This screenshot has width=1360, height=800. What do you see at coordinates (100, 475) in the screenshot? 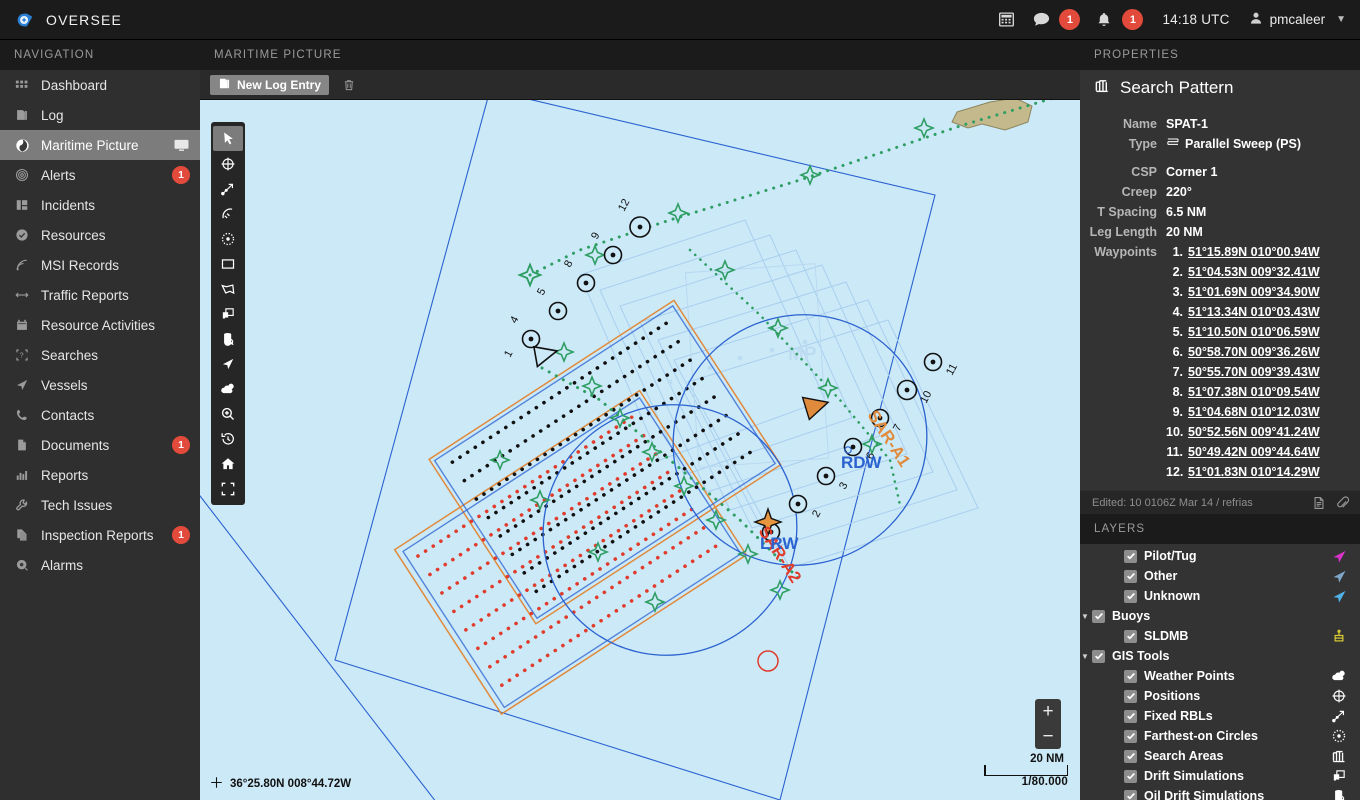
I see `sidebar-item-reports: Reports` at bounding box center [100, 475].